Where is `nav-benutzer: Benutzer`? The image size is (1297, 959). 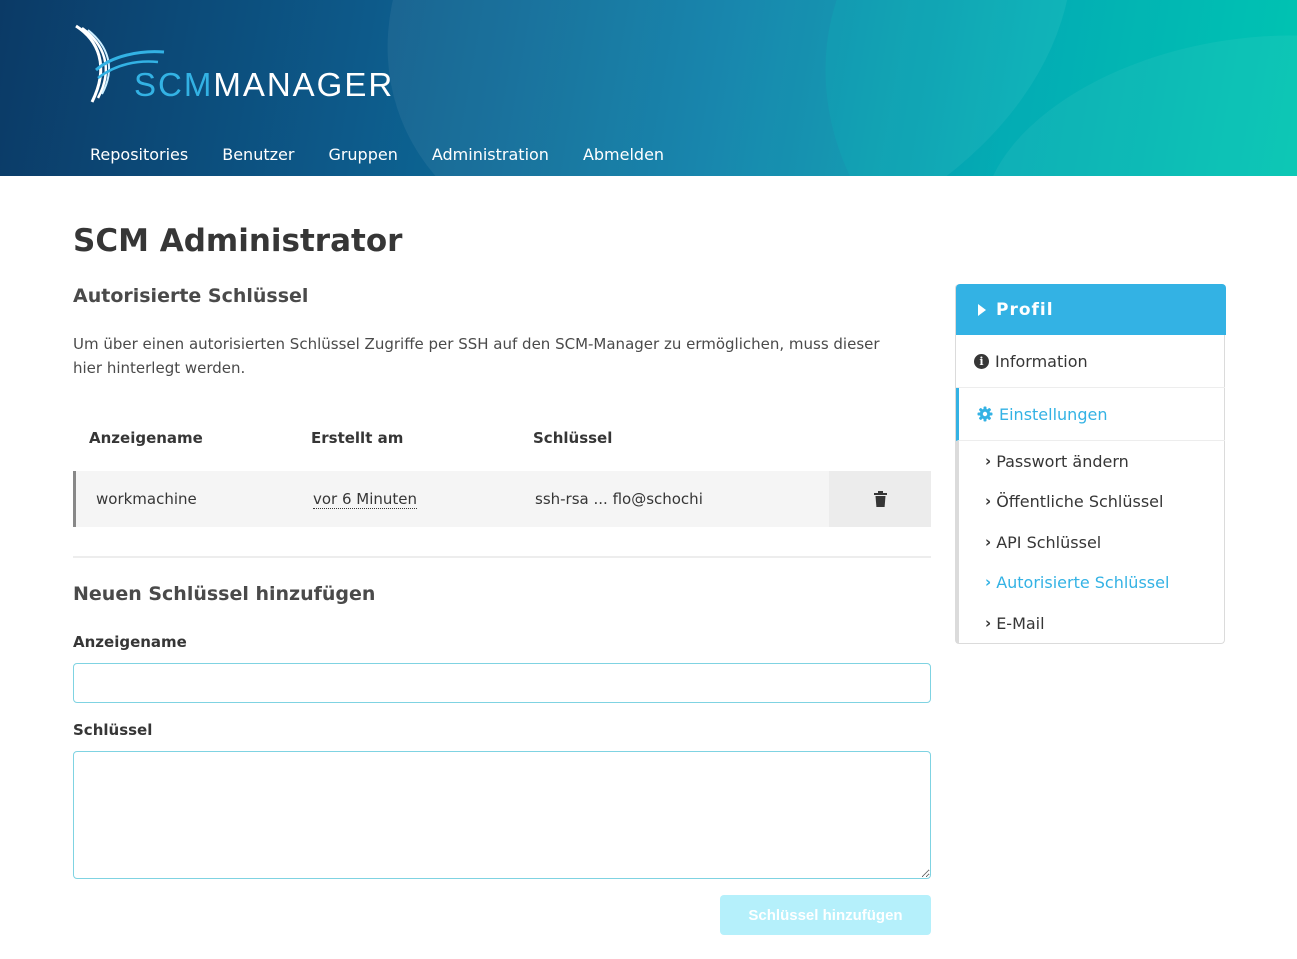
nav-benutzer: Benutzer is located at coordinates (258, 156).